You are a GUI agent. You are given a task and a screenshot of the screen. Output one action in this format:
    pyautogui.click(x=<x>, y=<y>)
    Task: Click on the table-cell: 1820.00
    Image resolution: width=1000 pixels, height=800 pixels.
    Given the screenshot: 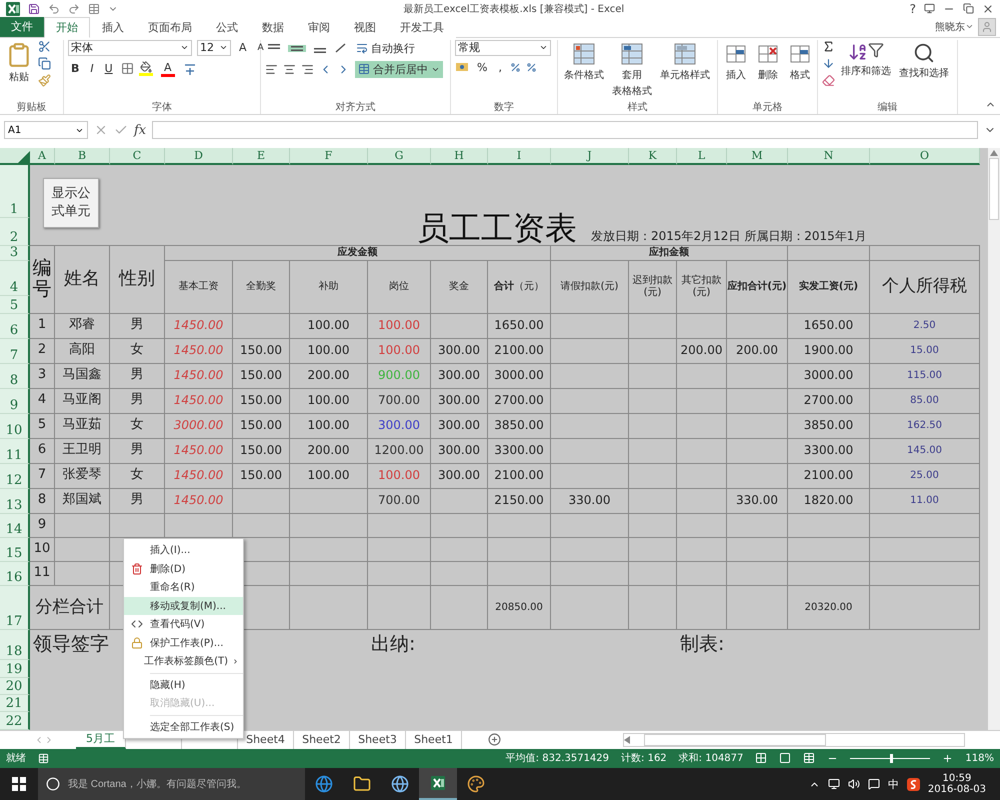 What is the action you would take?
    pyautogui.click(x=829, y=501)
    